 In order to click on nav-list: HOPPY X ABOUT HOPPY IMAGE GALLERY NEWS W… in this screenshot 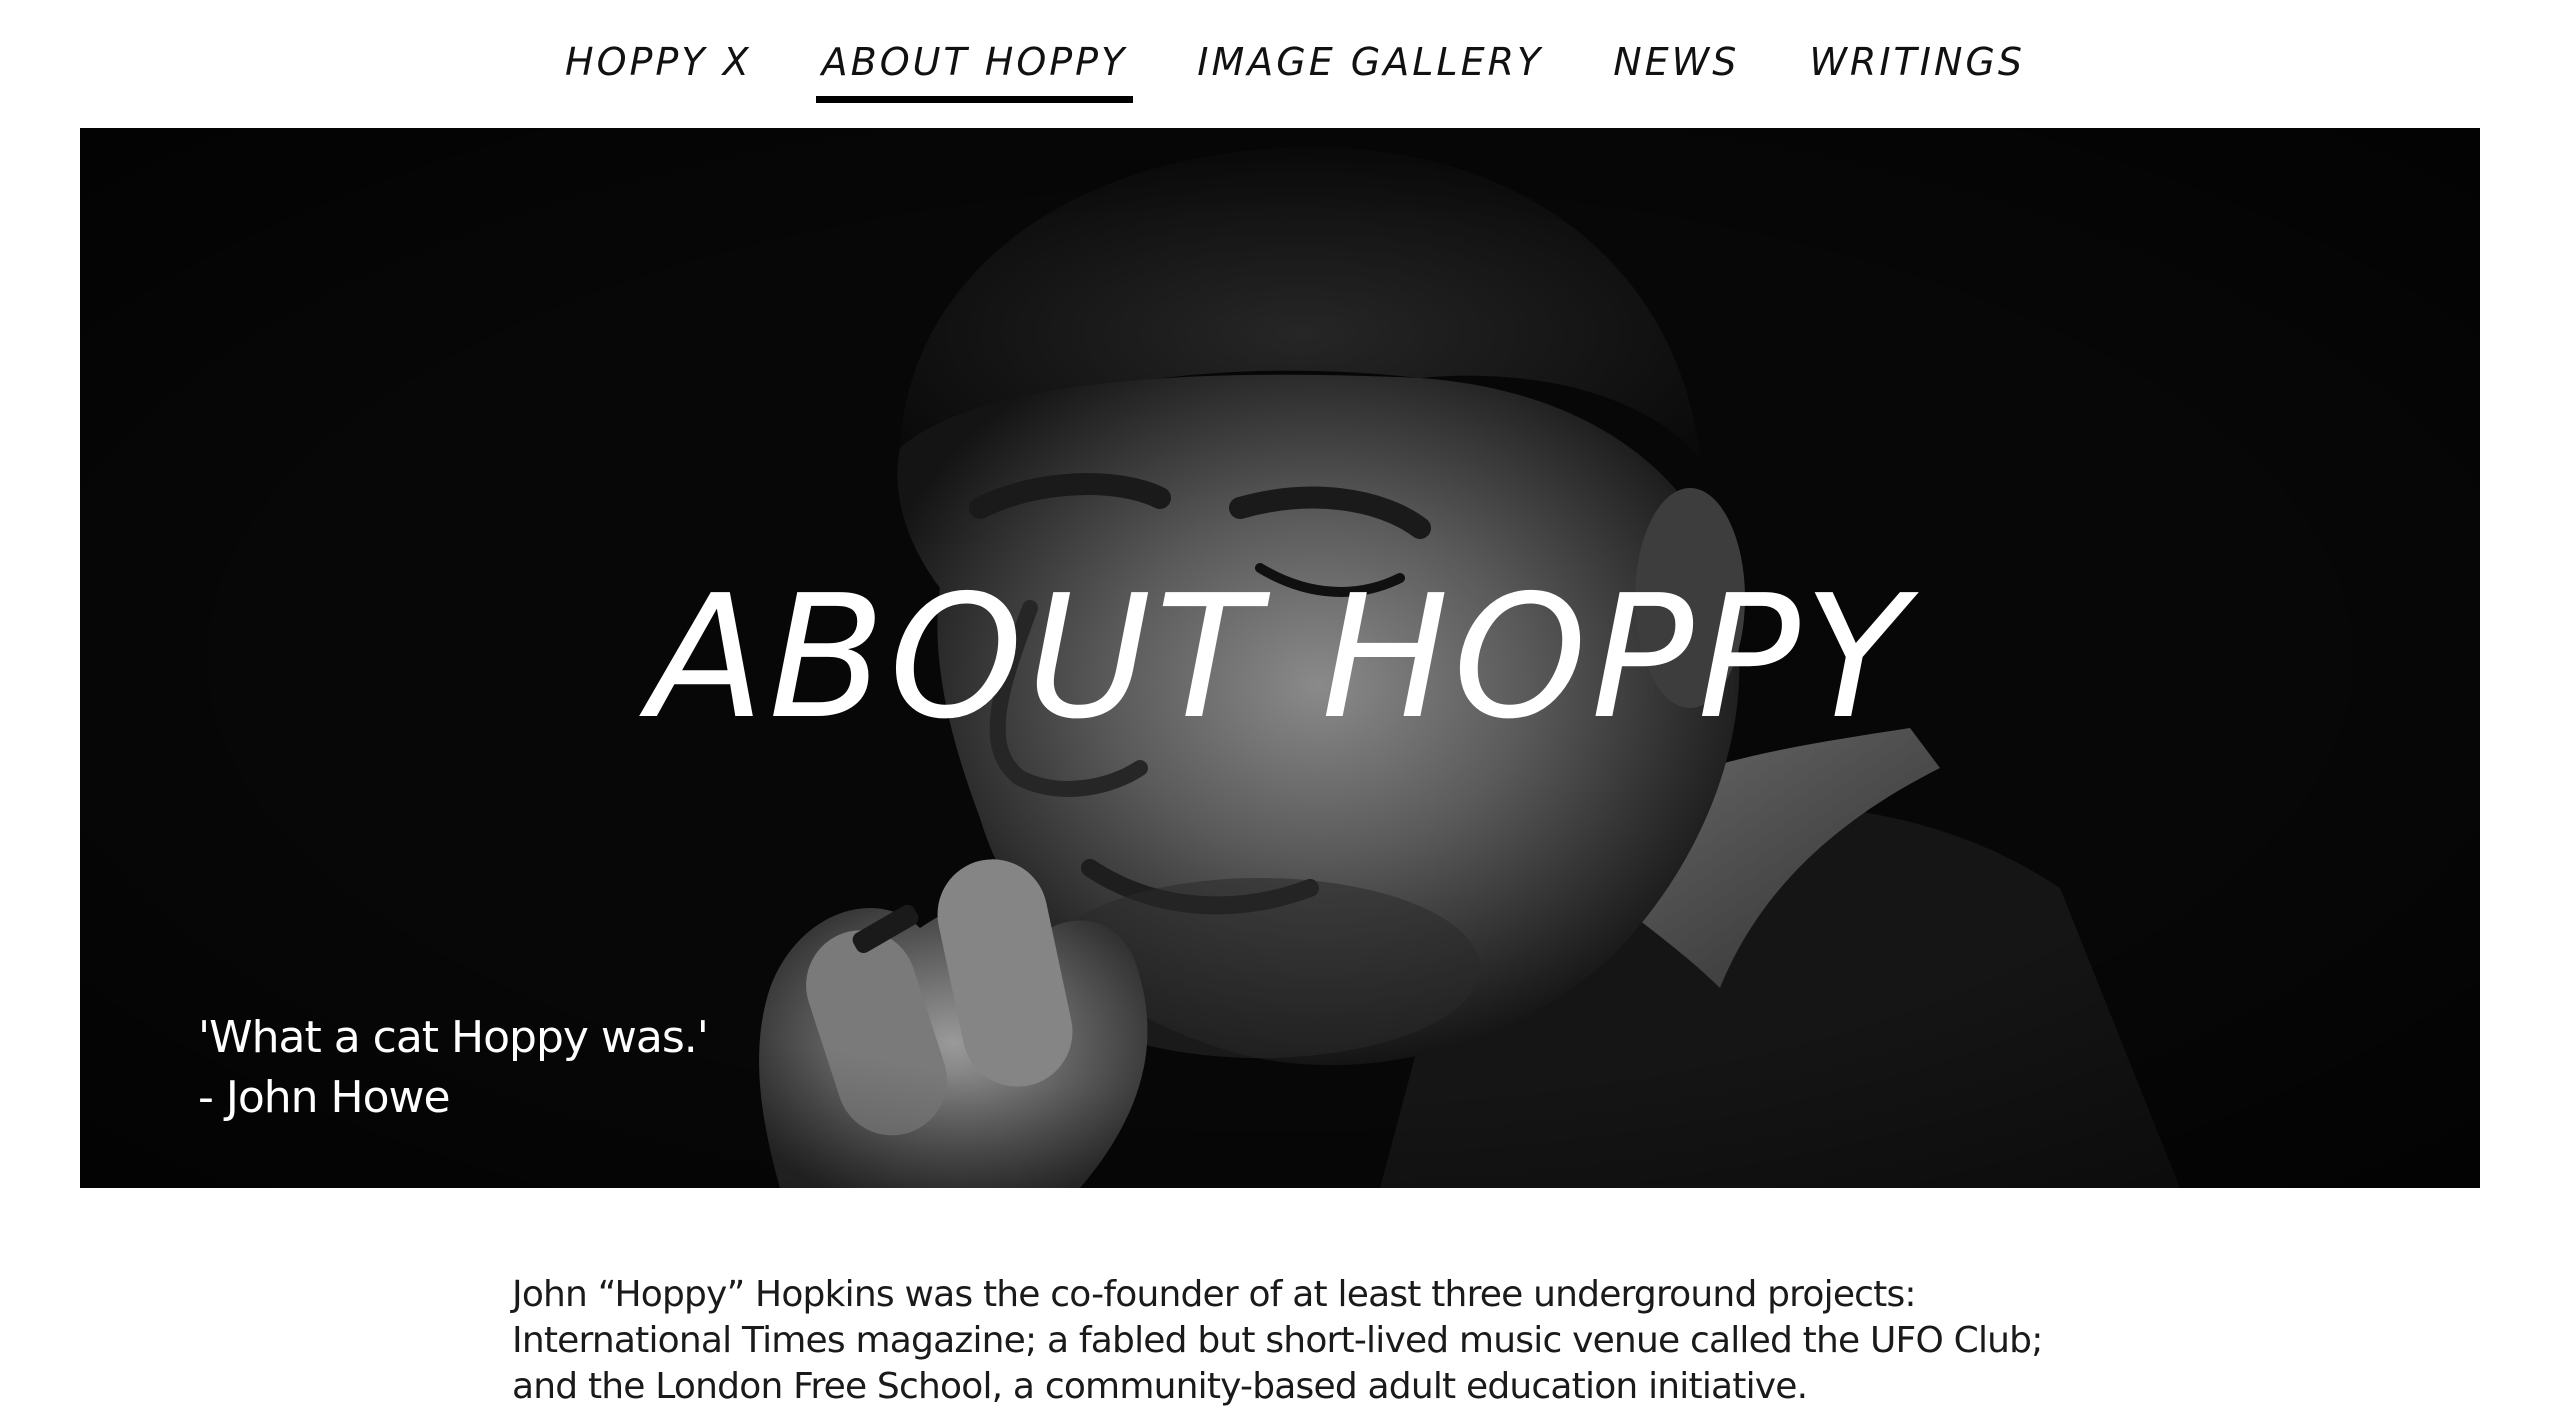, I will do `click(1295, 70)`.